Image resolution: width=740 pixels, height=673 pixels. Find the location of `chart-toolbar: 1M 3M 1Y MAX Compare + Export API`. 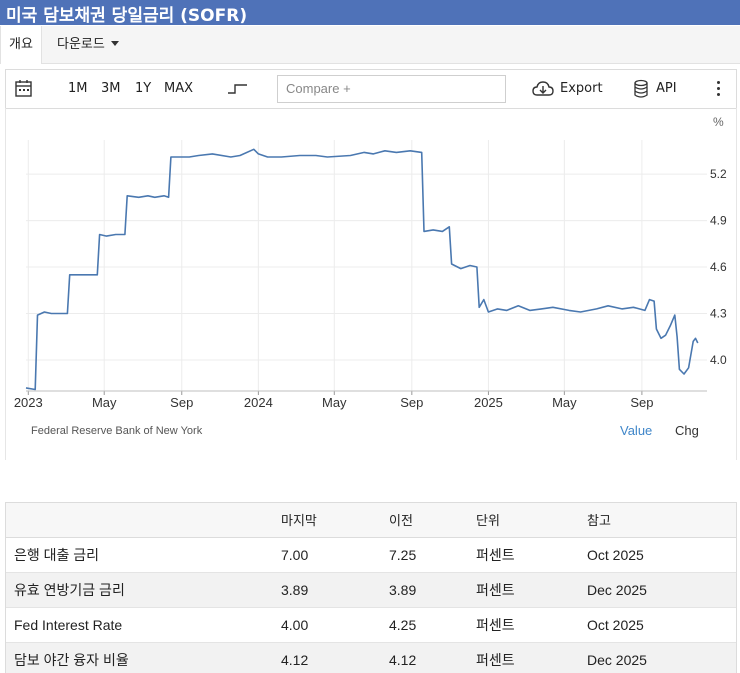

chart-toolbar: 1M 3M 1Y MAX Compare + Export API is located at coordinates (371, 89).